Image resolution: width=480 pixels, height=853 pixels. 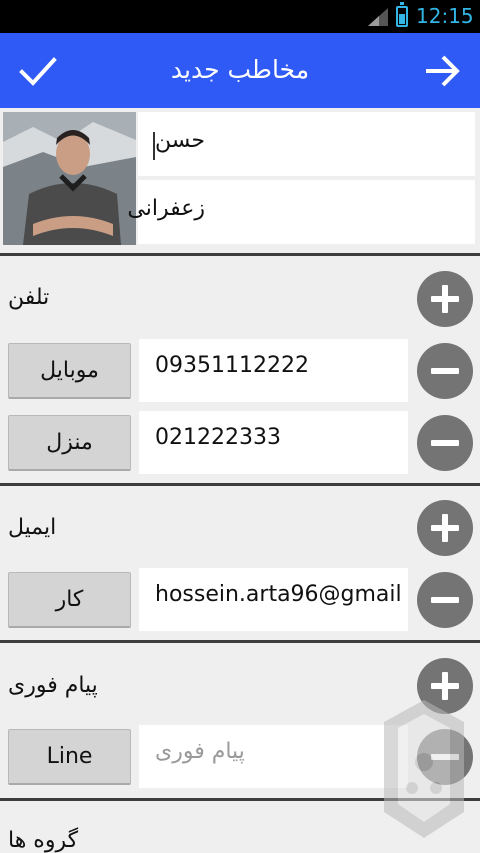 I want to click on phone-field: 09351112222, so click(x=273, y=370).